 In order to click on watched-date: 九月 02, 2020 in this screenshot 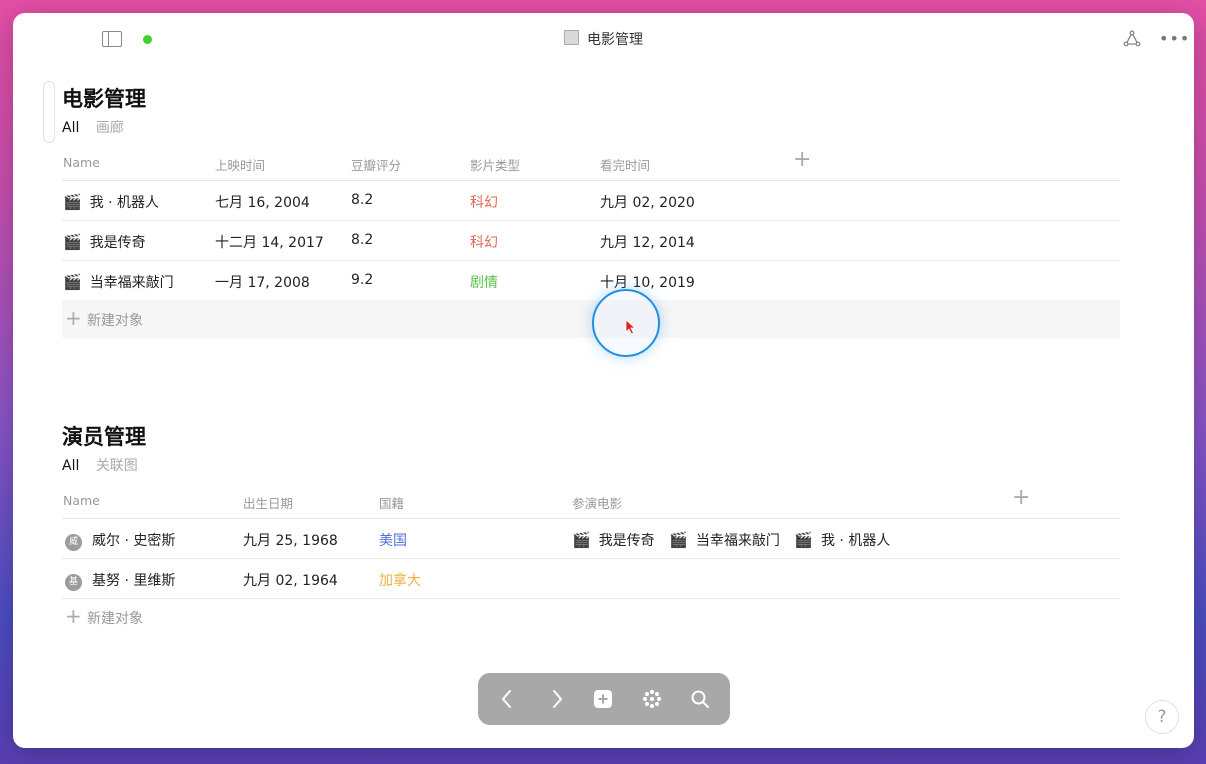, I will do `click(647, 203)`.